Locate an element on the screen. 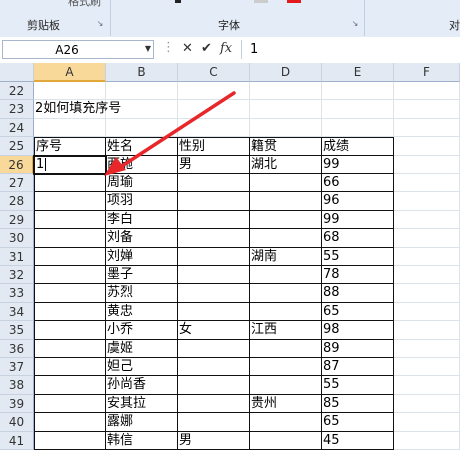 This screenshot has width=460, height=453. cell-c32 is located at coordinates (214, 275).